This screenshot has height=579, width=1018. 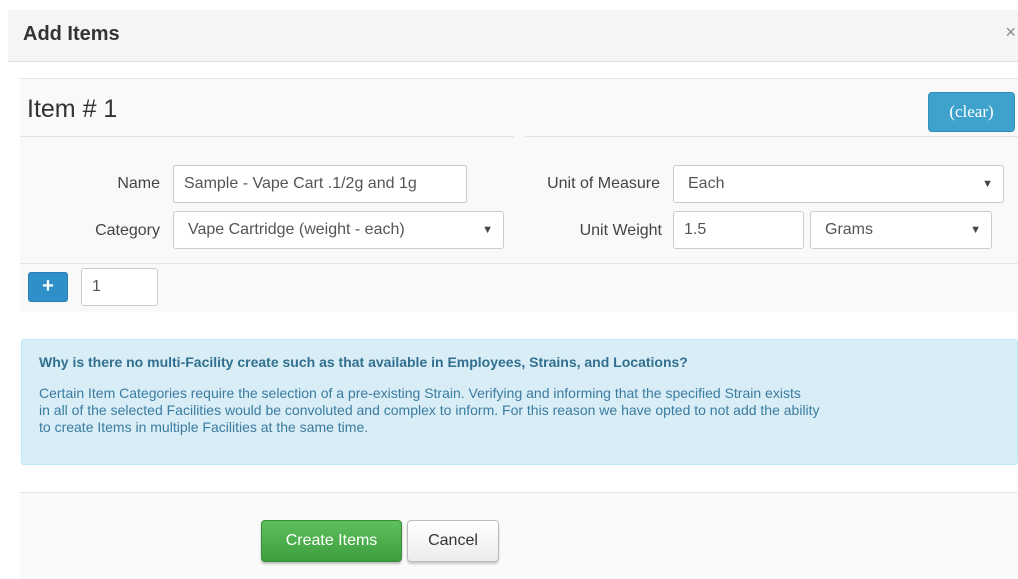 What do you see at coordinates (72, 109) in the screenshot?
I see `item-heading: Item # 1` at bounding box center [72, 109].